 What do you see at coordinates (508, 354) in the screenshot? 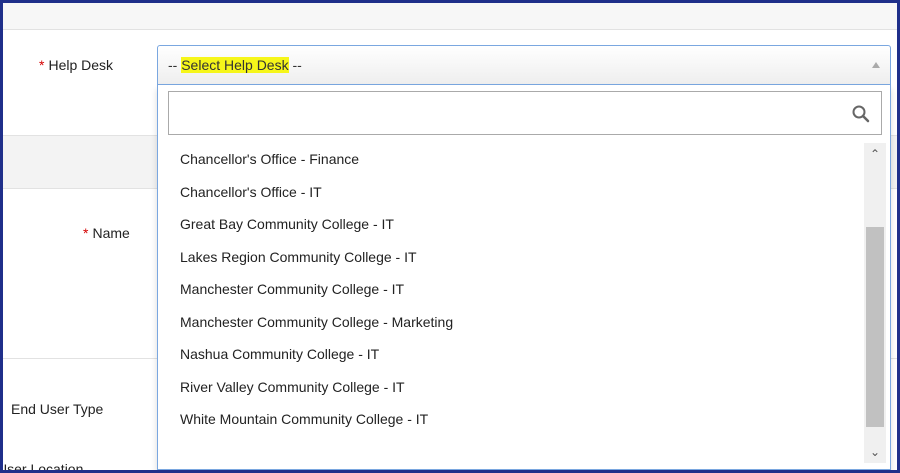
I see `list-item: Nashua Community College - IT` at bounding box center [508, 354].